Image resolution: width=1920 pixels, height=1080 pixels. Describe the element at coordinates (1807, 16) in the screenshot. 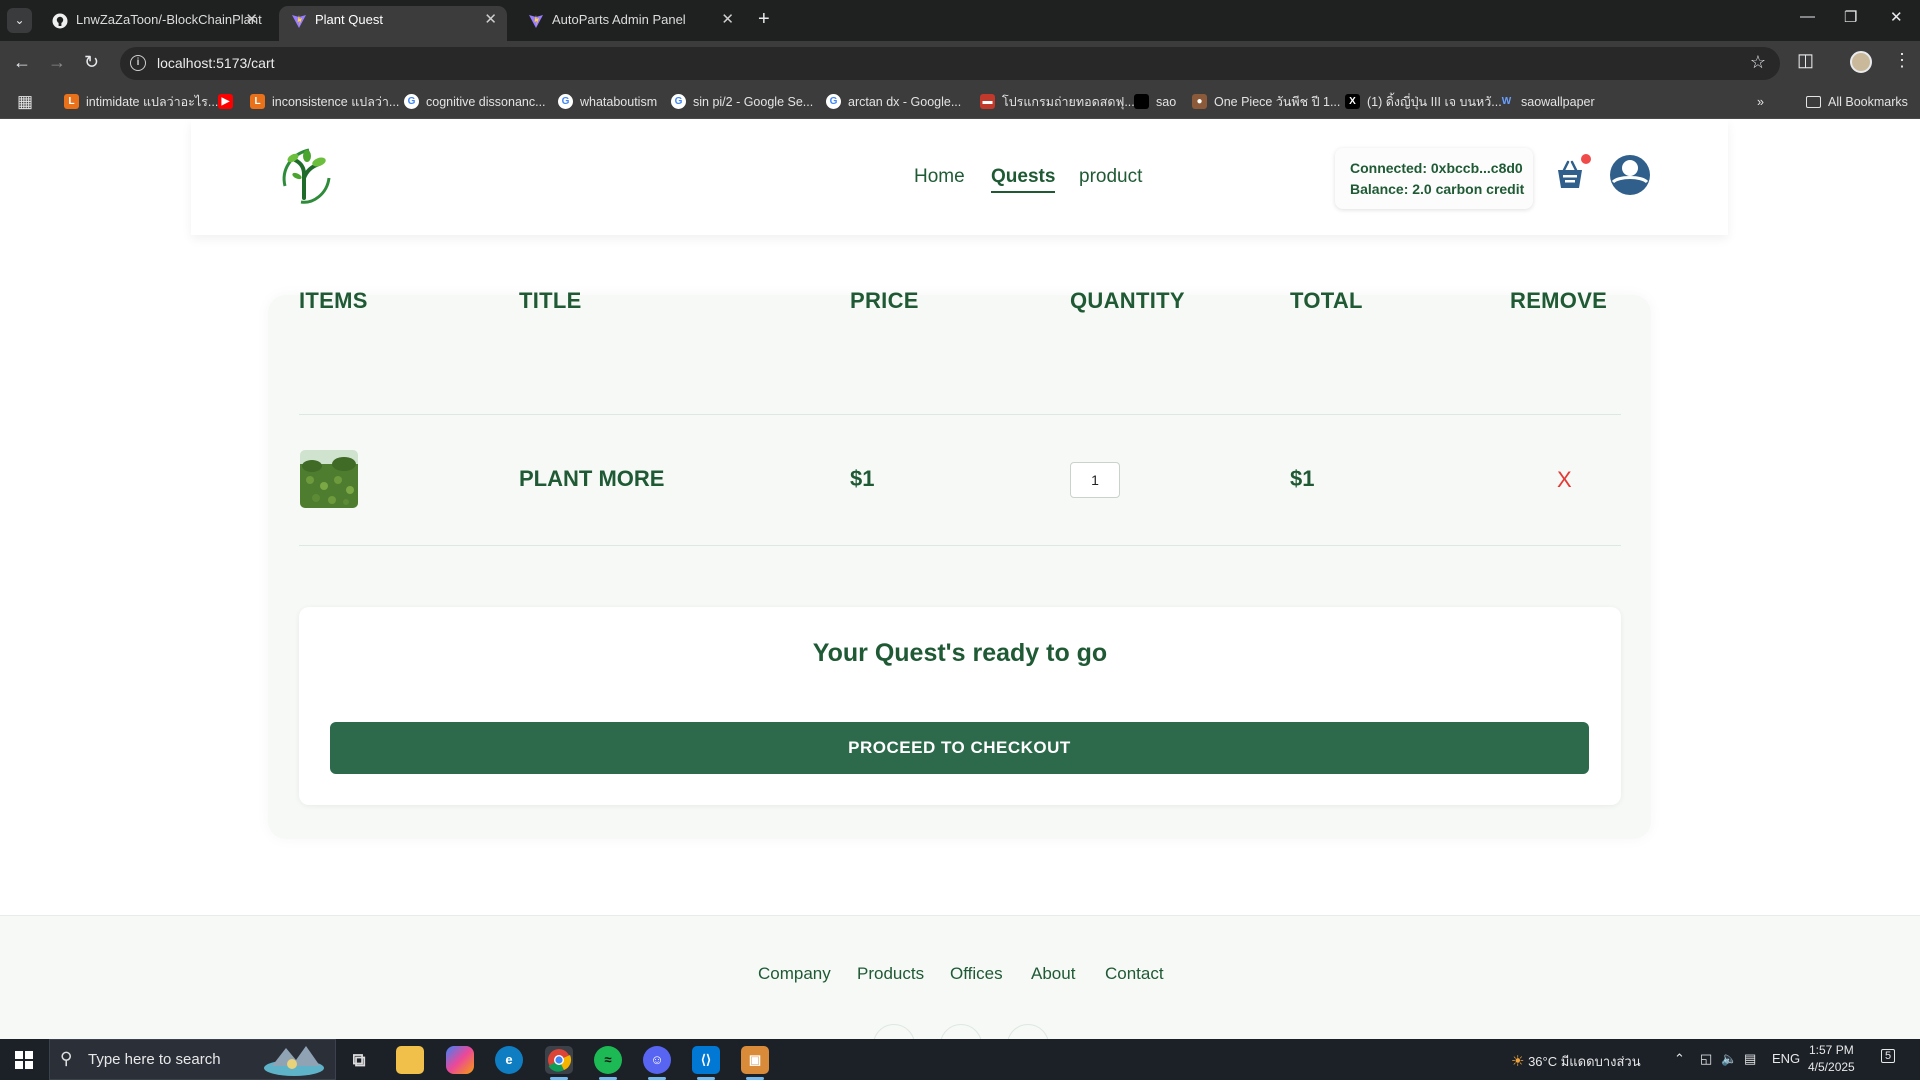

I see `minimize-button: —` at that location.